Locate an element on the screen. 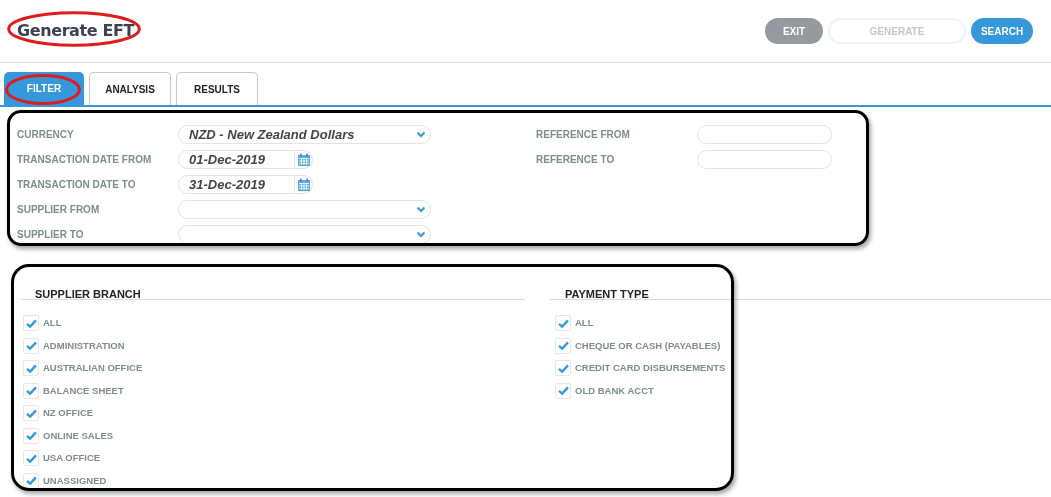 The height and width of the screenshot is (497, 1051). section-heading: SUPPLIER BRANCH is located at coordinates (88, 294).